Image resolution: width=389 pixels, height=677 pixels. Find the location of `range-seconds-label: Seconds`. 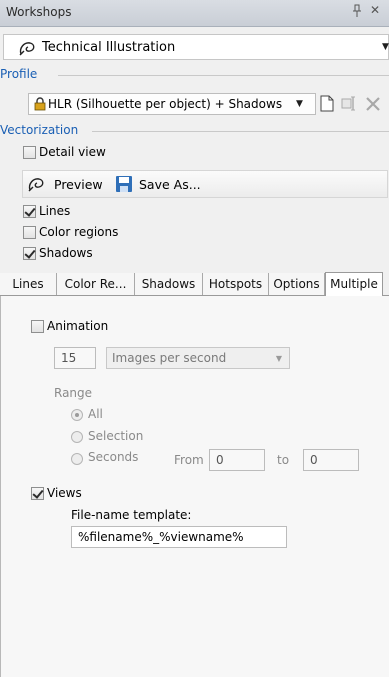

range-seconds-label: Seconds is located at coordinates (113, 457).